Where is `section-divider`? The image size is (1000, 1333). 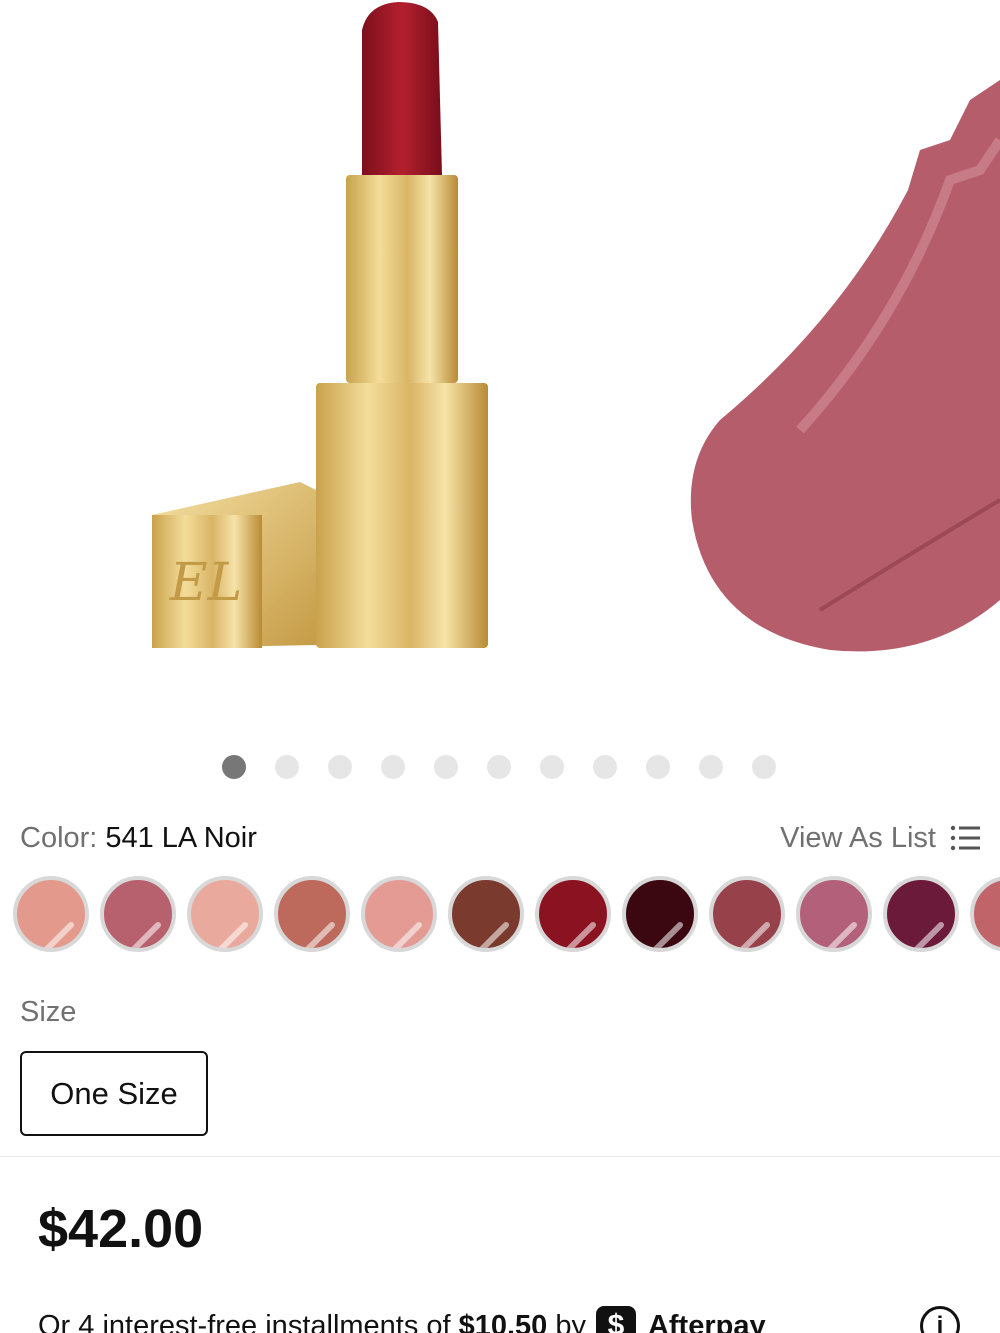
section-divider is located at coordinates (500, 1156).